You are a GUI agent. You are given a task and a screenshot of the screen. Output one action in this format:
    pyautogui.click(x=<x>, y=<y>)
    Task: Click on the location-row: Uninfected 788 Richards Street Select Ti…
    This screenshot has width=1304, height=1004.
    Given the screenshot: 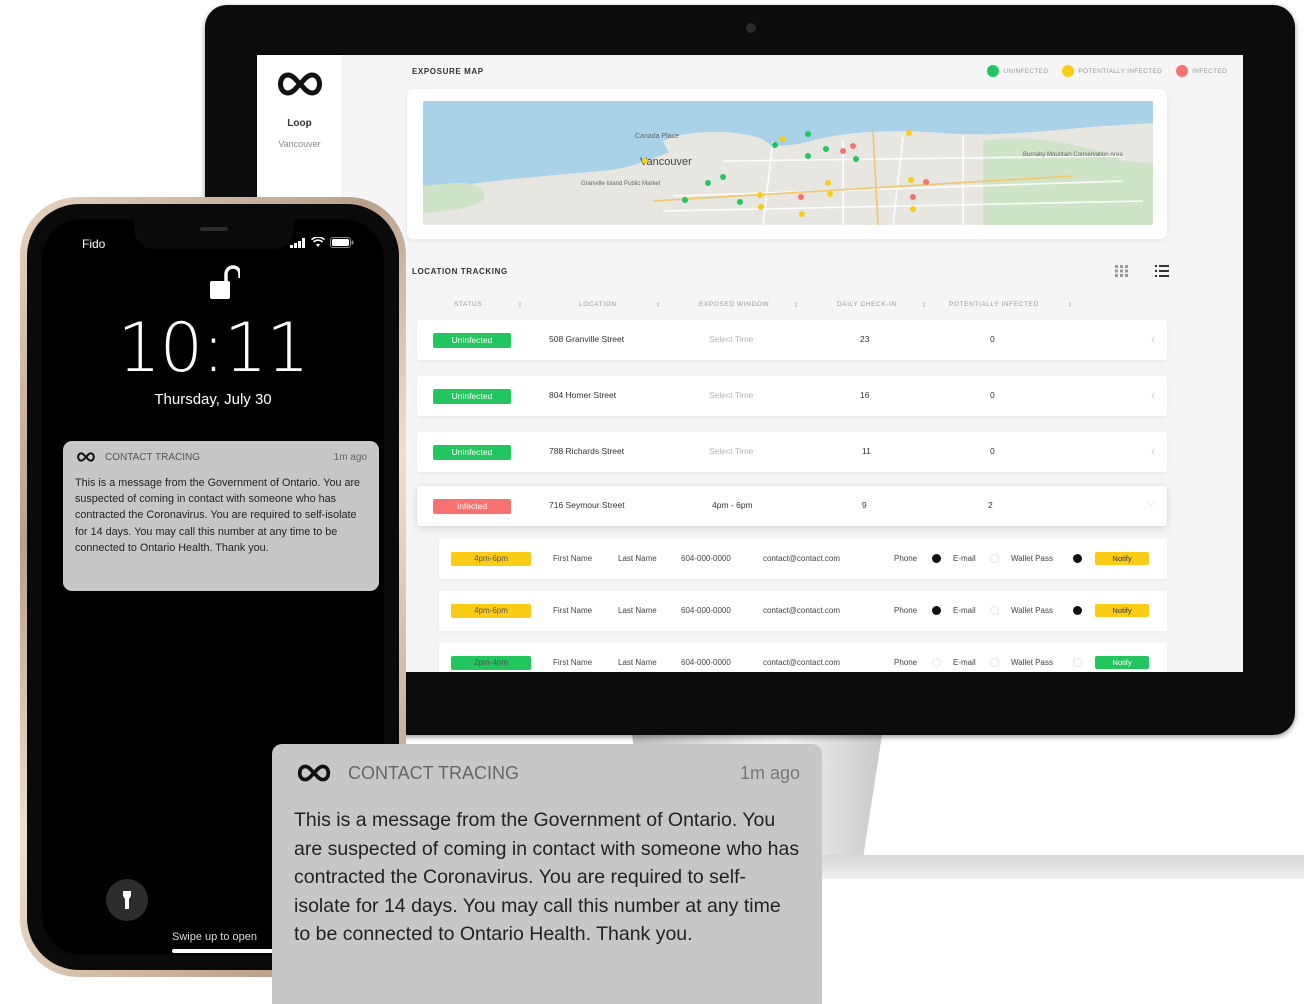 What is the action you would take?
    pyautogui.click(x=792, y=452)
    